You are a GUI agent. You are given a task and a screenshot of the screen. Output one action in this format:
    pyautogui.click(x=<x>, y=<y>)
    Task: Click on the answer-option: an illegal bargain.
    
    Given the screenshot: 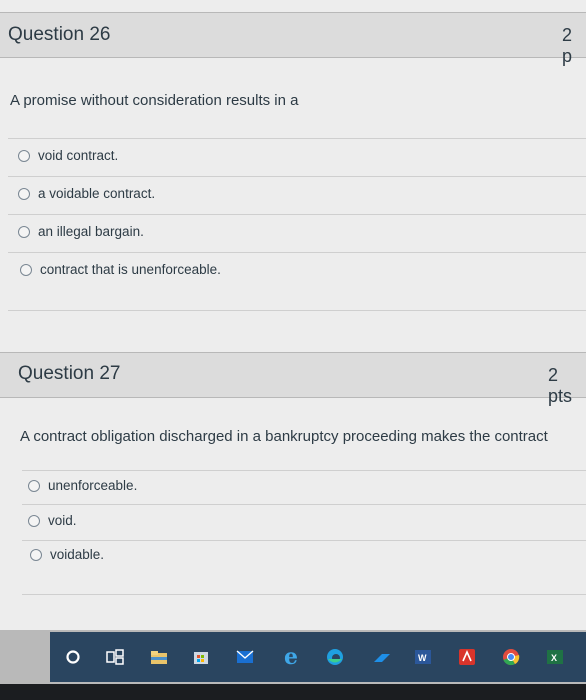 What is the action you would take?
    pyautogui.click(x=81, y=231)
    